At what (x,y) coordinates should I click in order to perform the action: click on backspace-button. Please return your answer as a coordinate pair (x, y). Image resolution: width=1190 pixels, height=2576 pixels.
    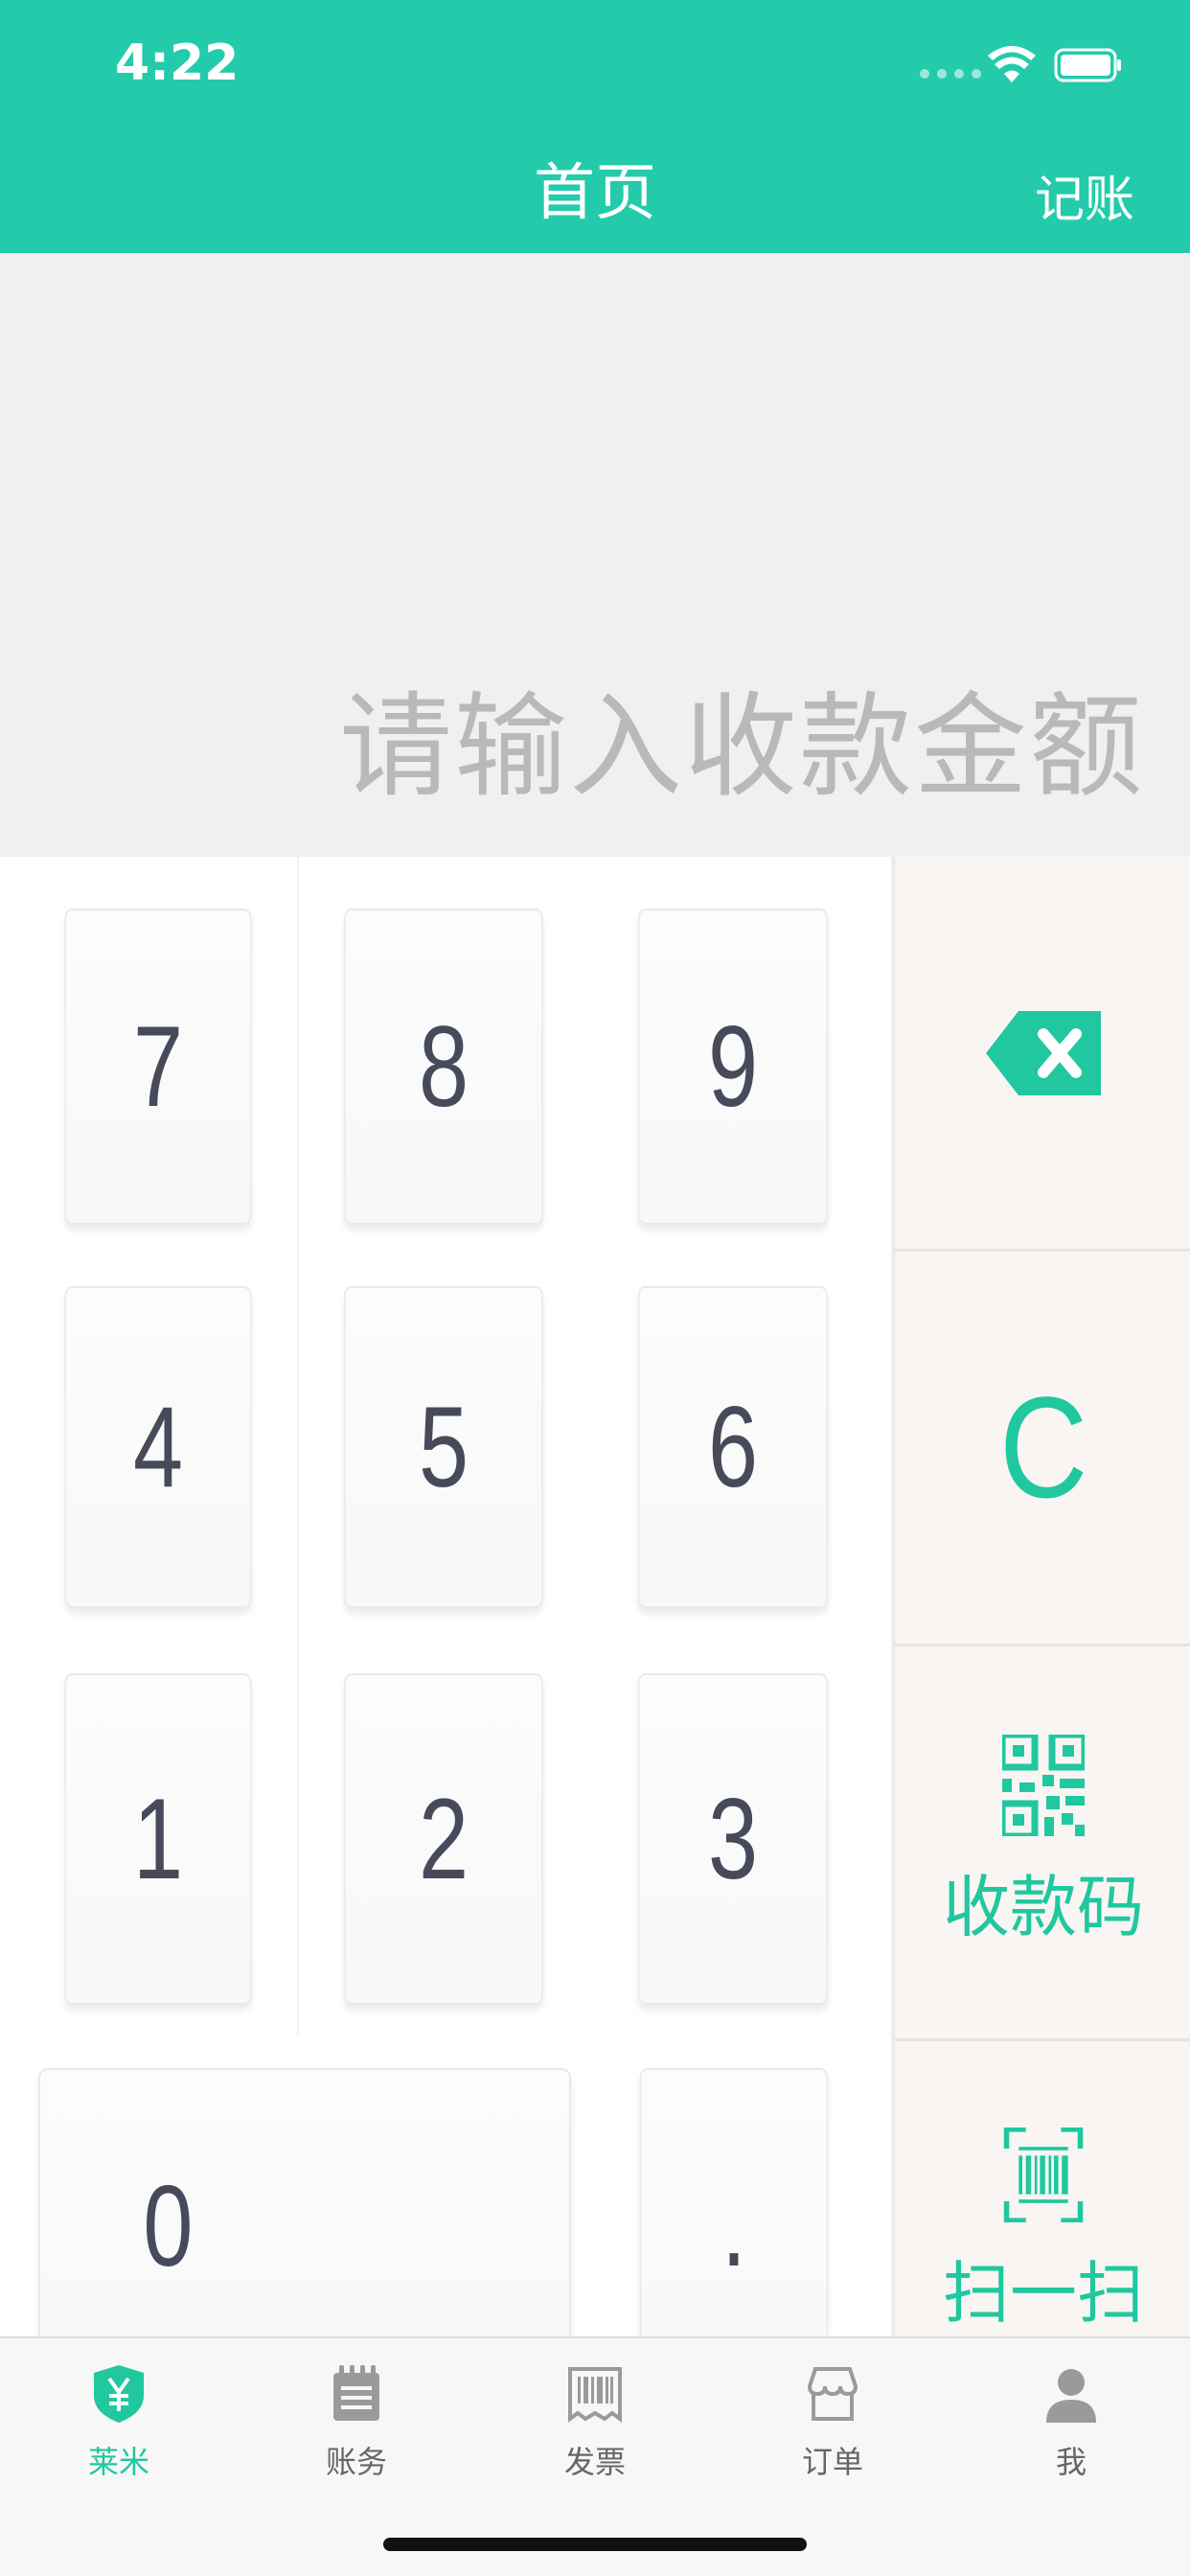
    Looking at the image, I should click on (1042, 1054).